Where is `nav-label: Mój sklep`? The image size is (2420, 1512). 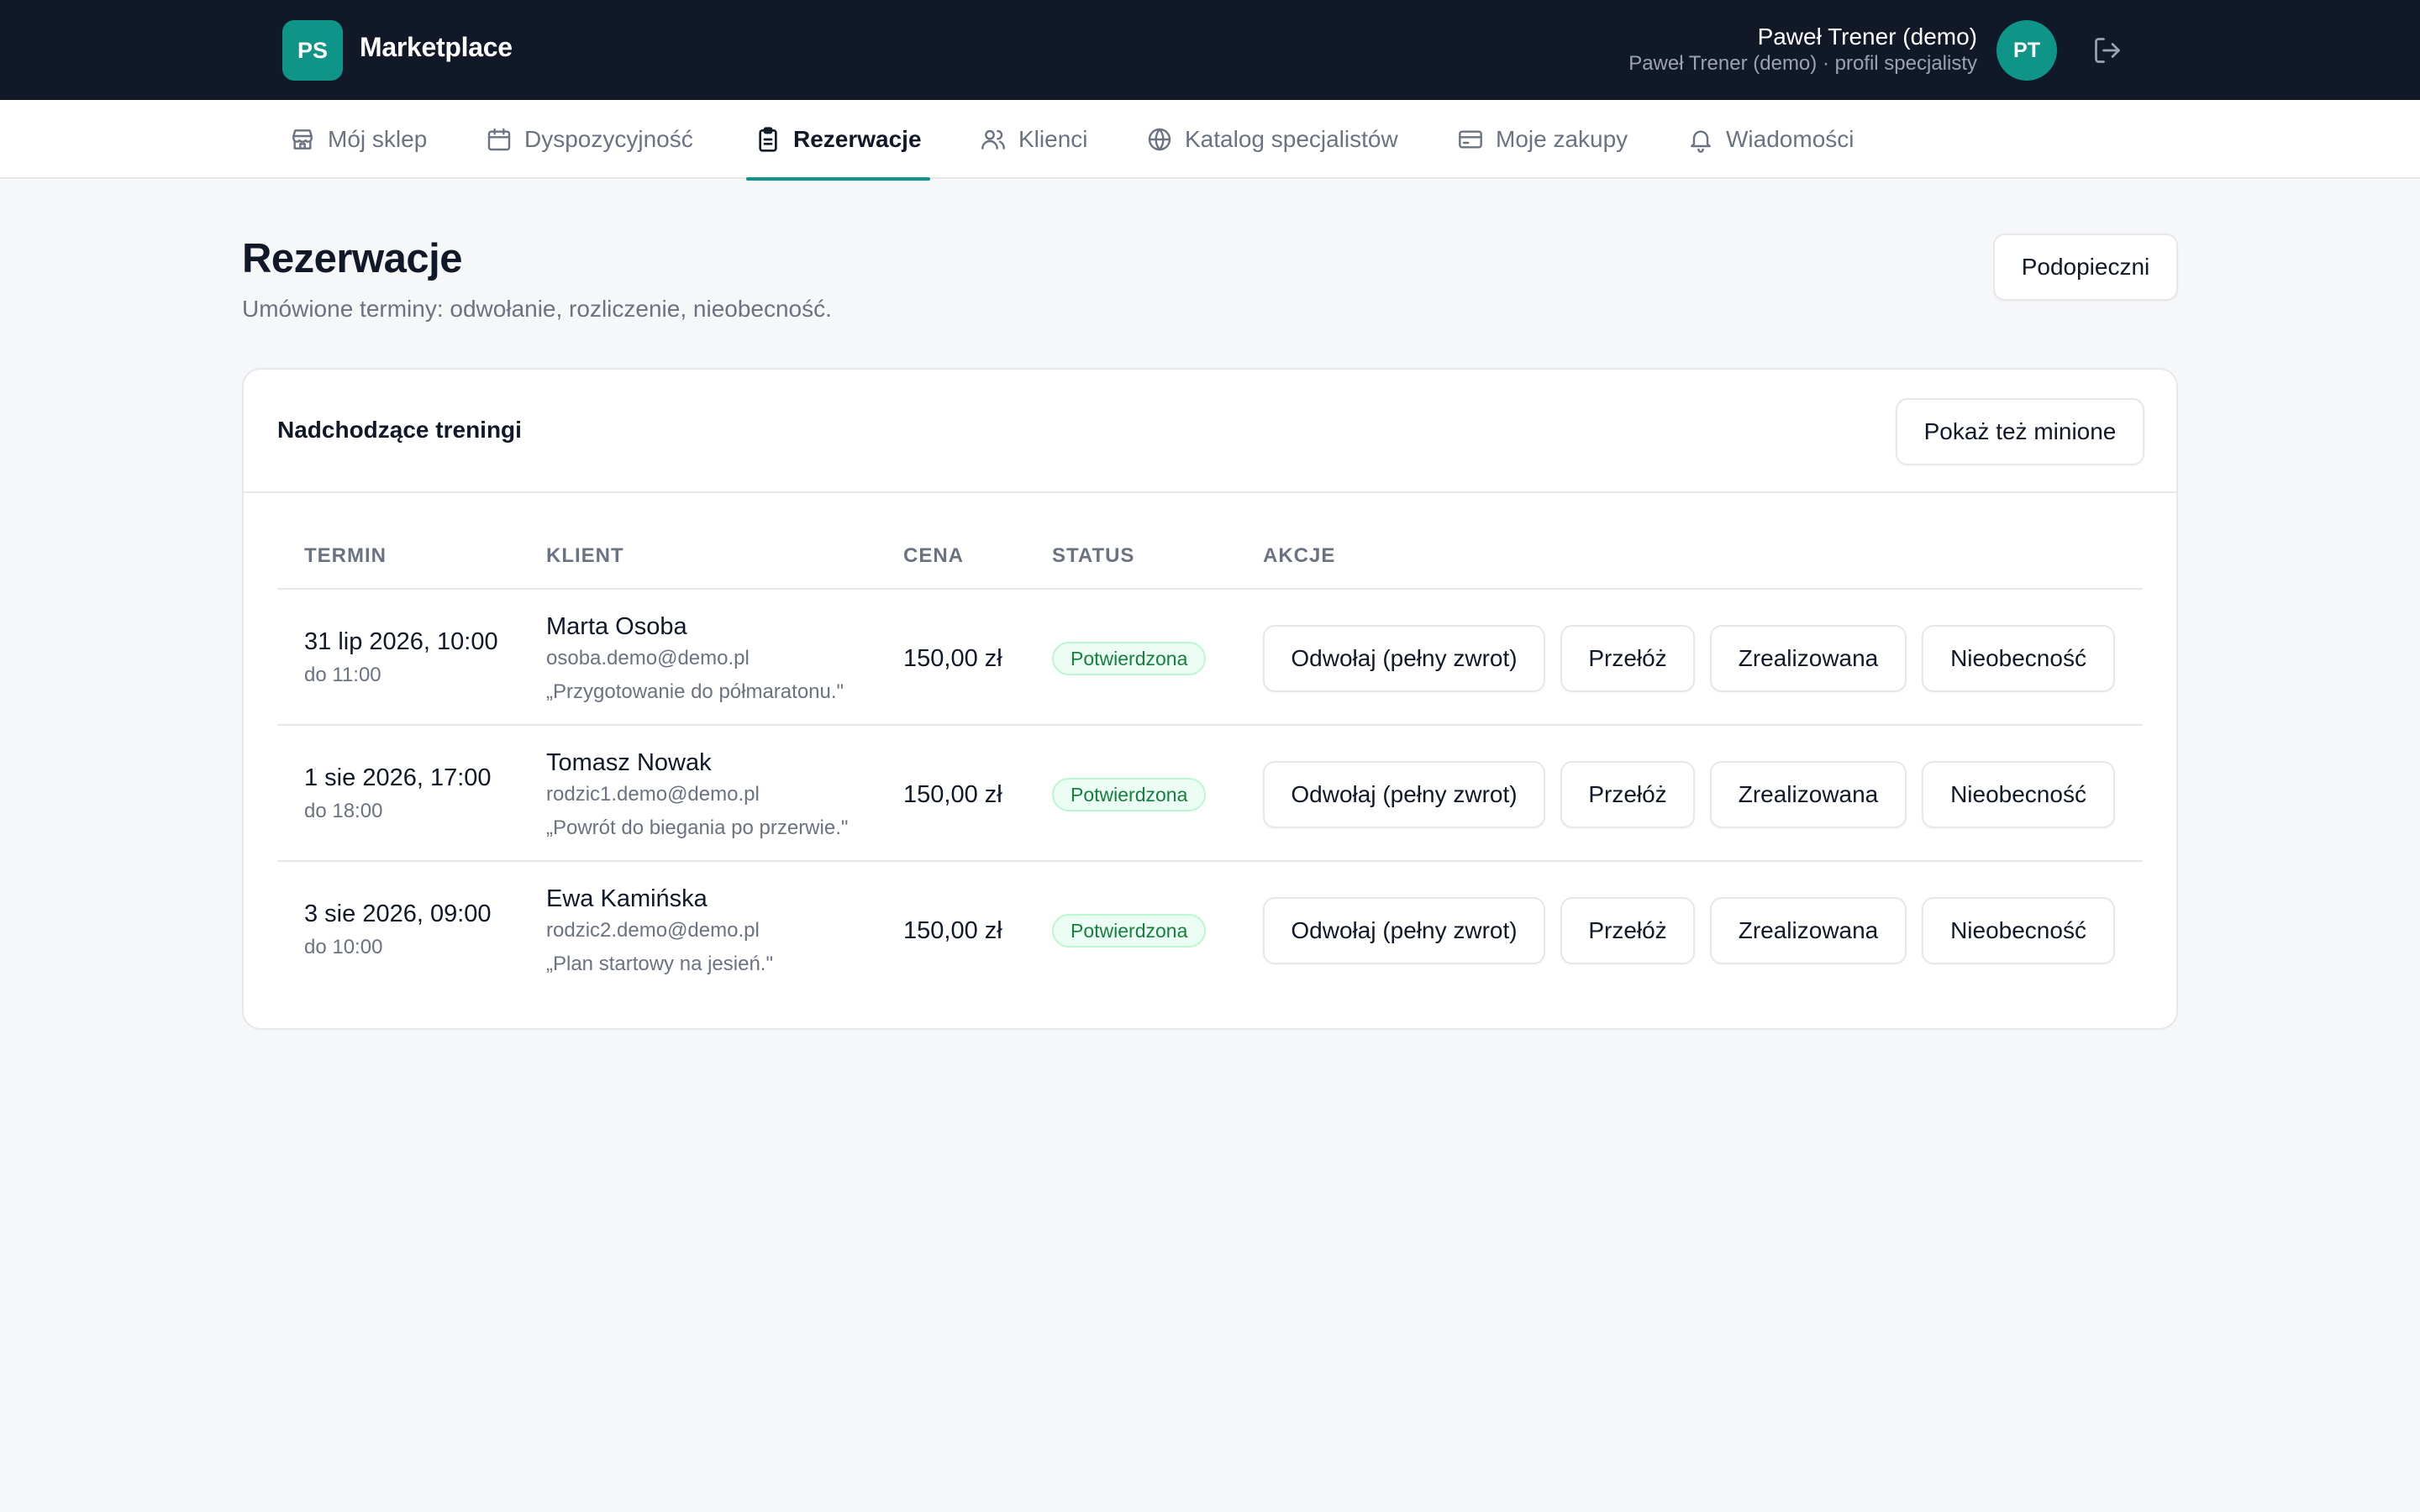
nav-label: Mój sklep is located at coordinates (378, 139).